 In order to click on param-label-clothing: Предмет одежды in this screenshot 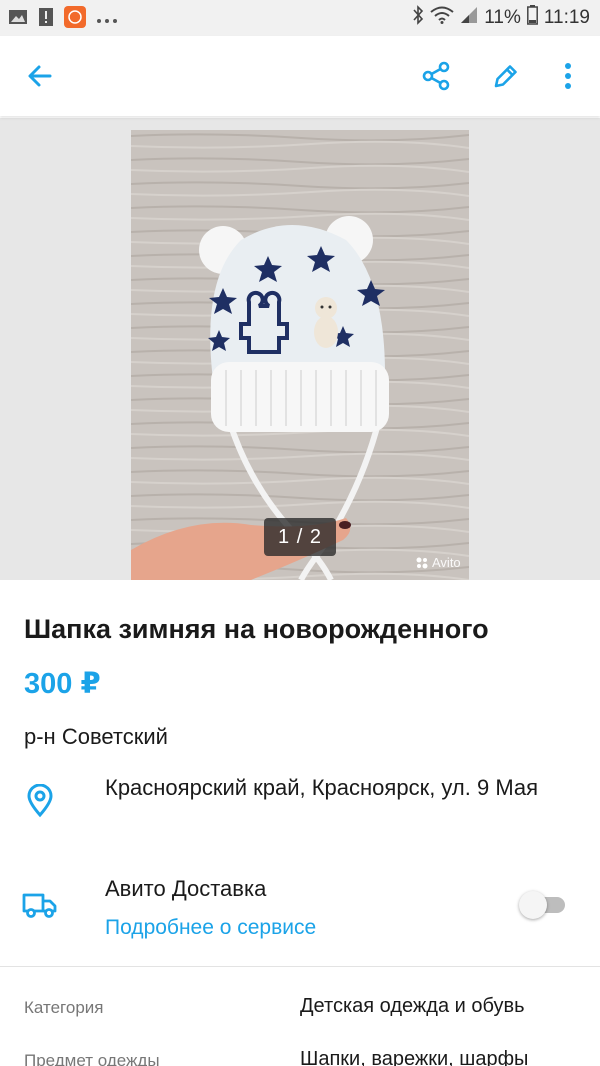, I will do `click(92, 1058)`.